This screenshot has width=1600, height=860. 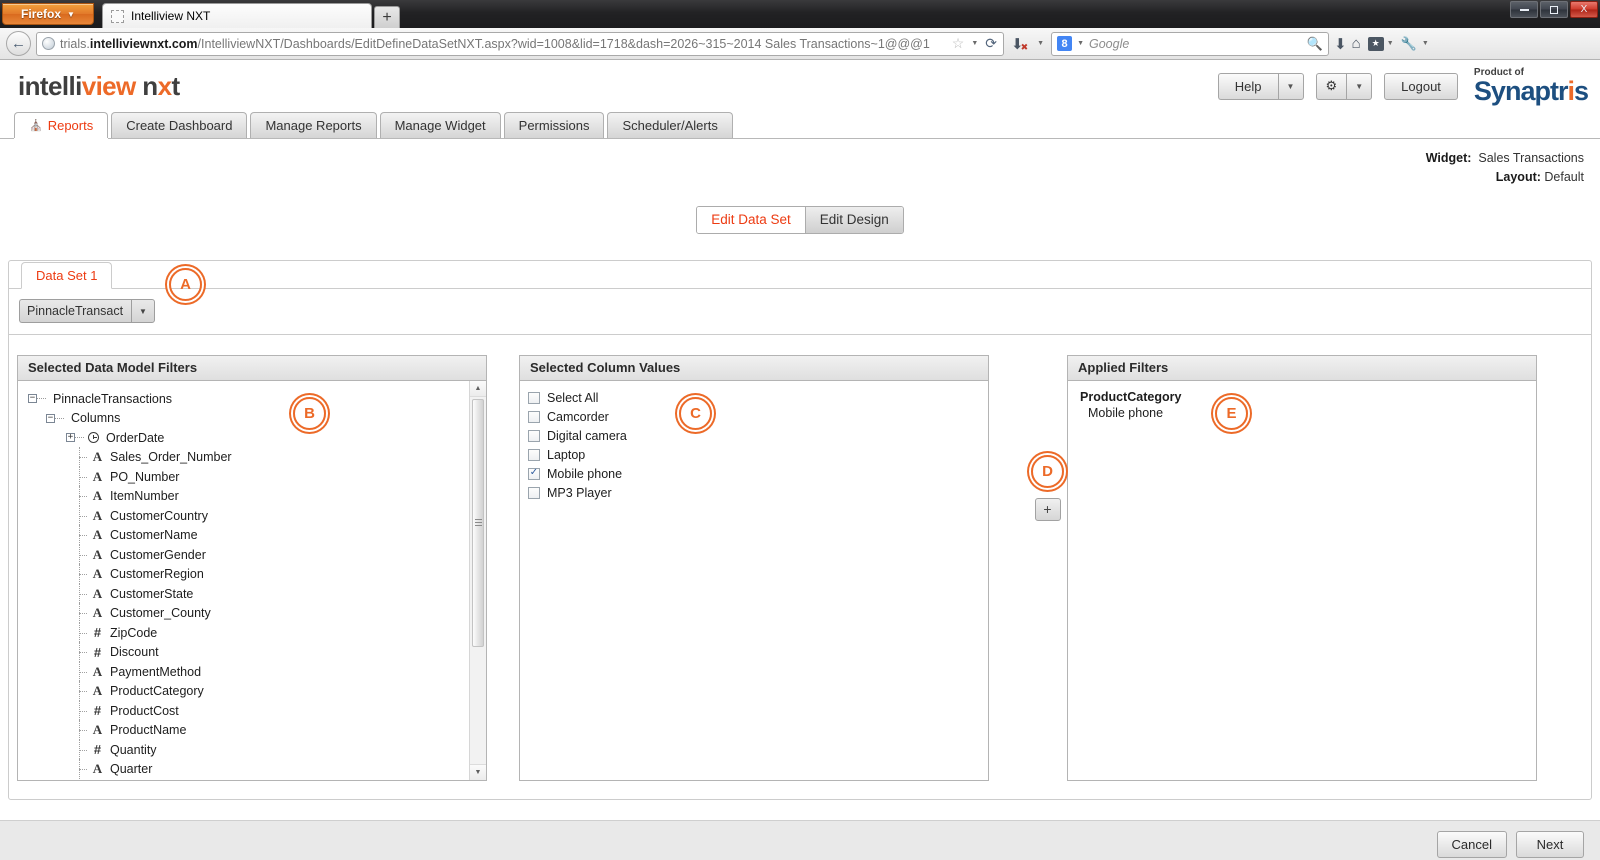 What do you see at coordinates (255, 535) in the screenshot?
I see `tree-node-field: A CustomerName` at bounding box center [255, 535].